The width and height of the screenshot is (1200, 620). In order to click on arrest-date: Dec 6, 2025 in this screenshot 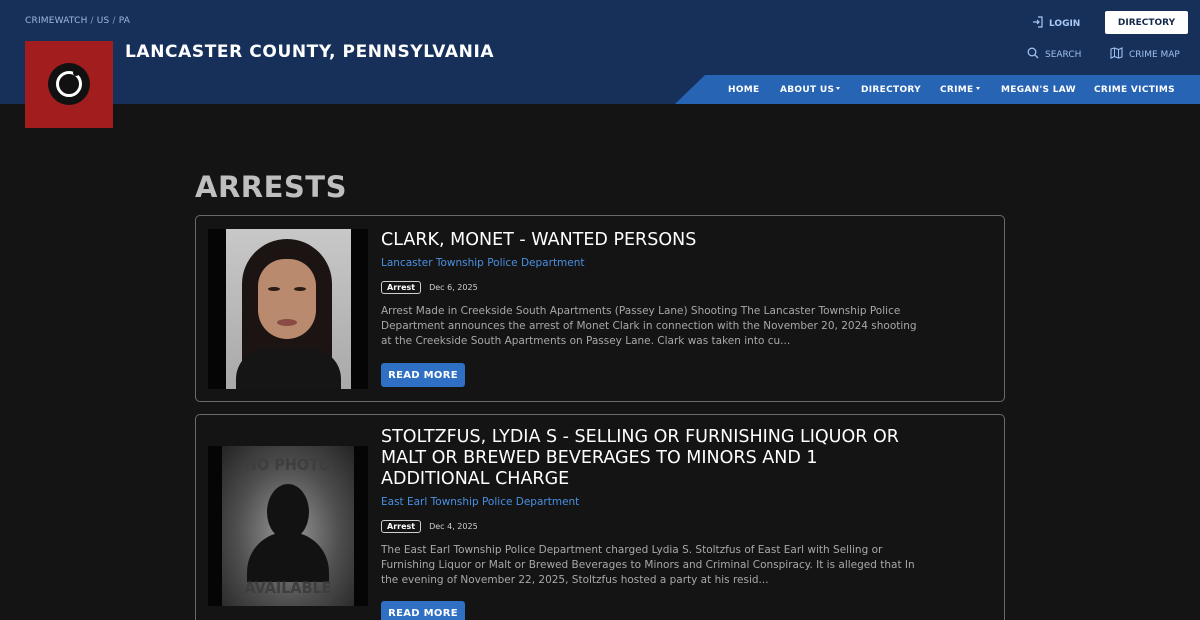, I will do `click(453, 287)`.